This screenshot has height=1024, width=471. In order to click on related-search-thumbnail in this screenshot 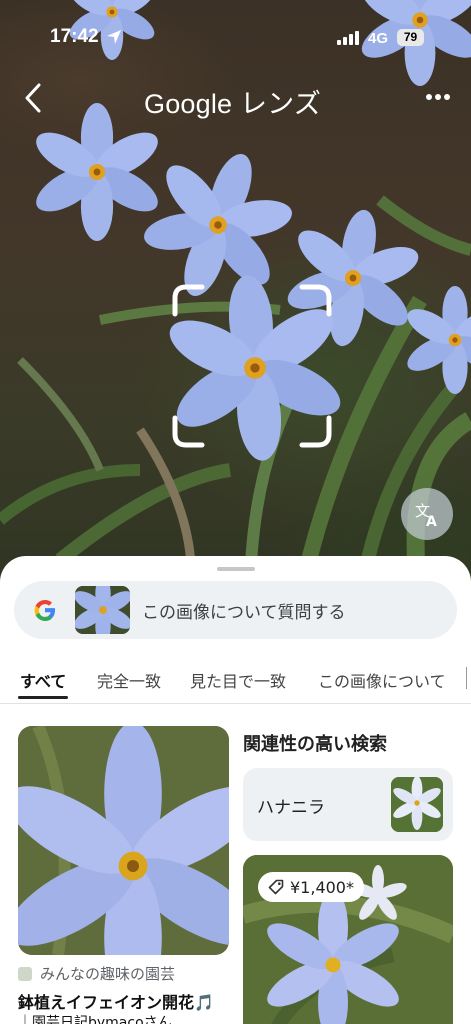, I will do `click(417, 804)`.